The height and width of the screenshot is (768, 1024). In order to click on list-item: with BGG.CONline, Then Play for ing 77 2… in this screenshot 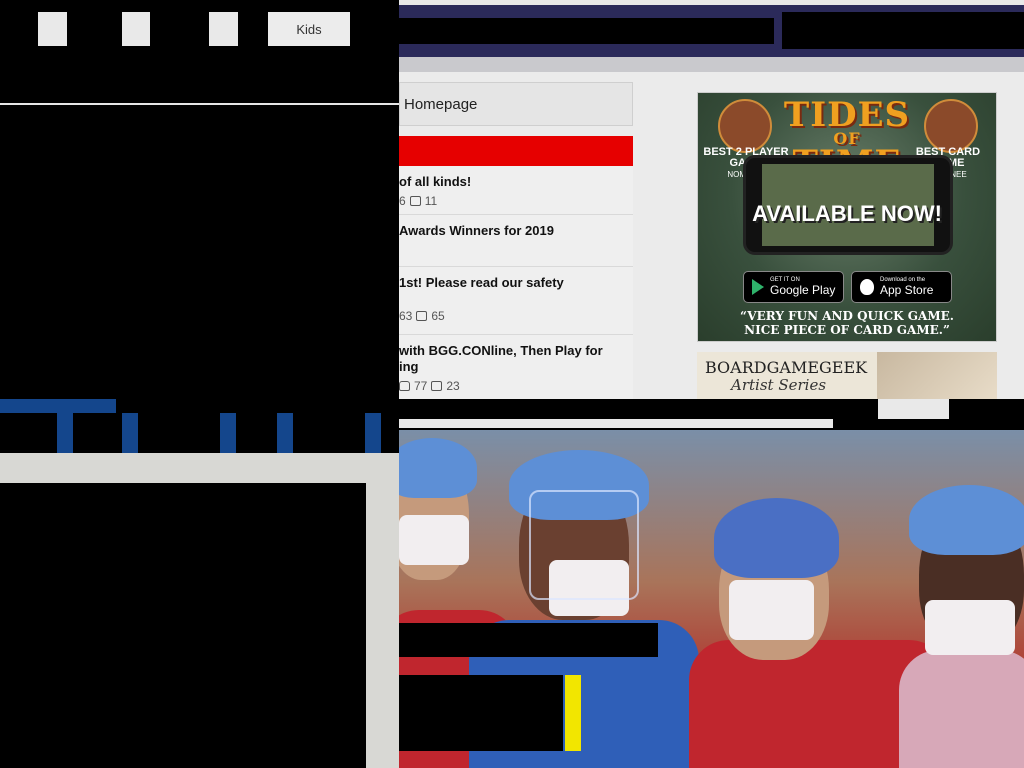, I will do `click(516, 367)`.